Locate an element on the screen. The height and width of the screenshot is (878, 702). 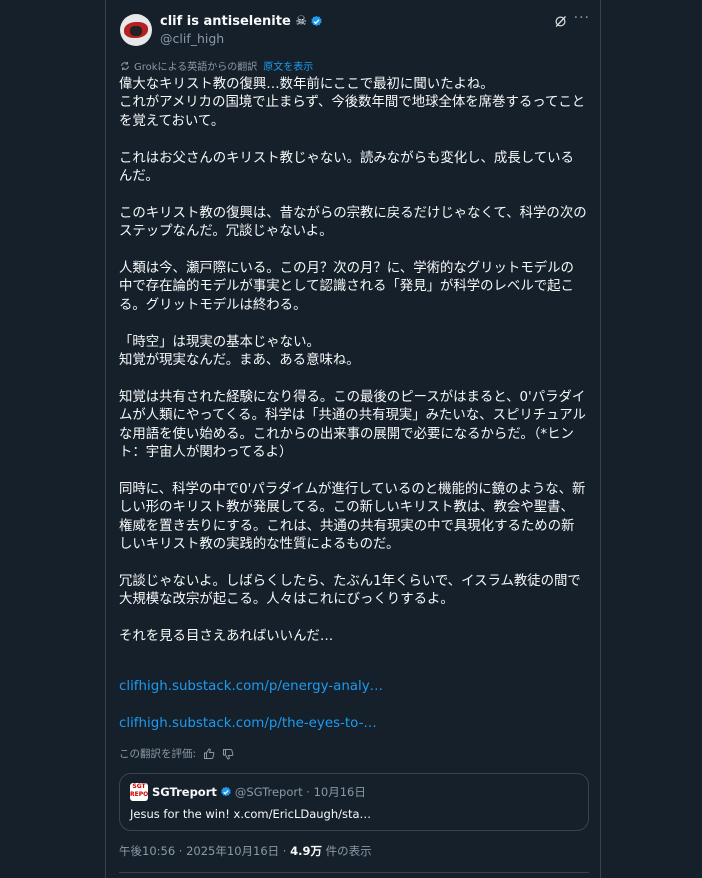
post-time-date: 午後10:56 · 2025年10月16日 · is located at coordinates (204, 851).